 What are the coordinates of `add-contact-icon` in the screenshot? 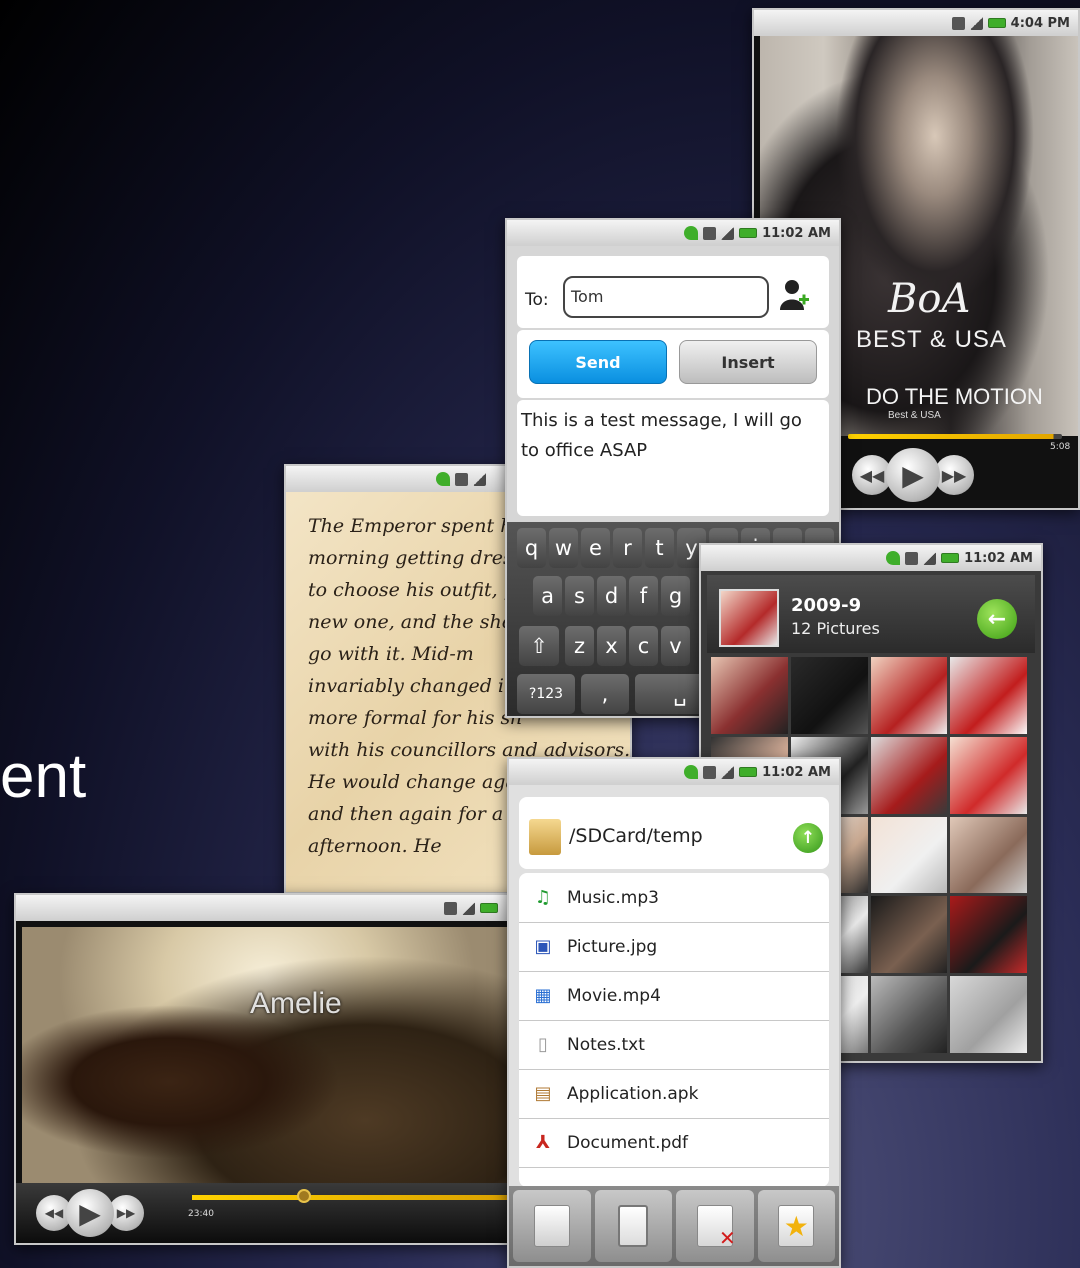 It's located at (794, 294).